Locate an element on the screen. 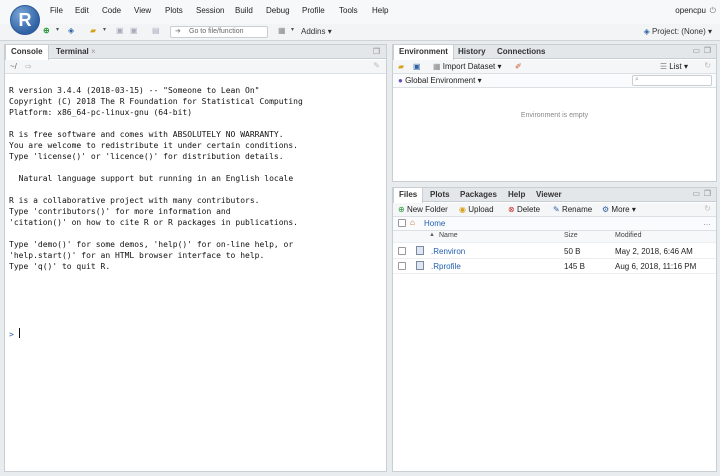  goto-file-input: ➜ Go to file/function is located at coordinates (219, 32).